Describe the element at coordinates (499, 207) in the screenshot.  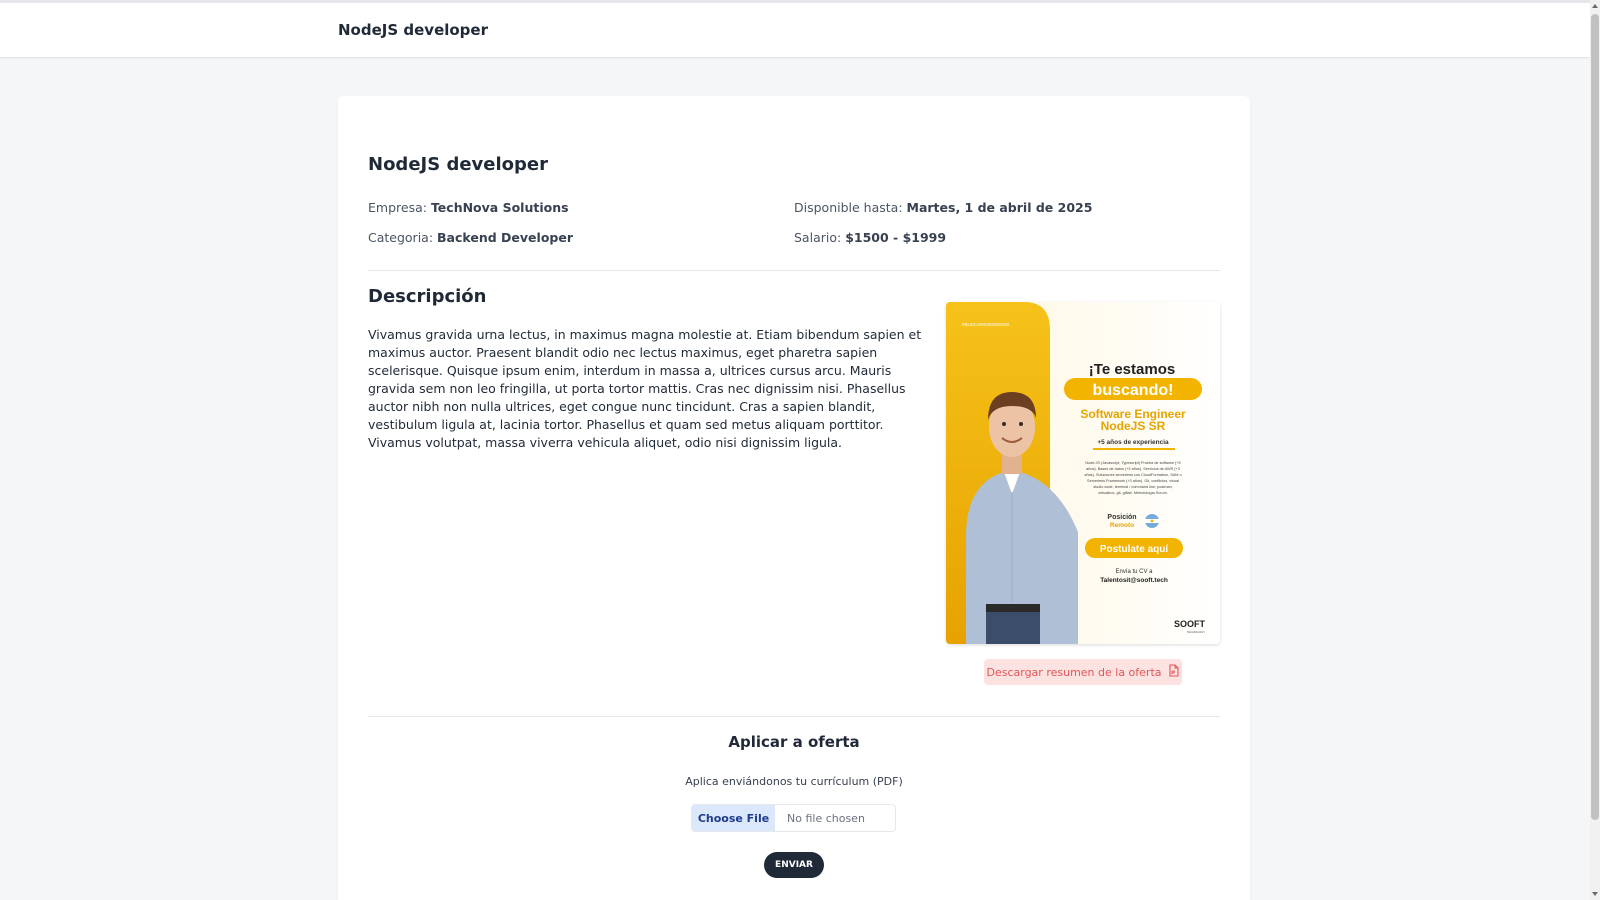
I see `company-value: TechNova Solutions` at that location.